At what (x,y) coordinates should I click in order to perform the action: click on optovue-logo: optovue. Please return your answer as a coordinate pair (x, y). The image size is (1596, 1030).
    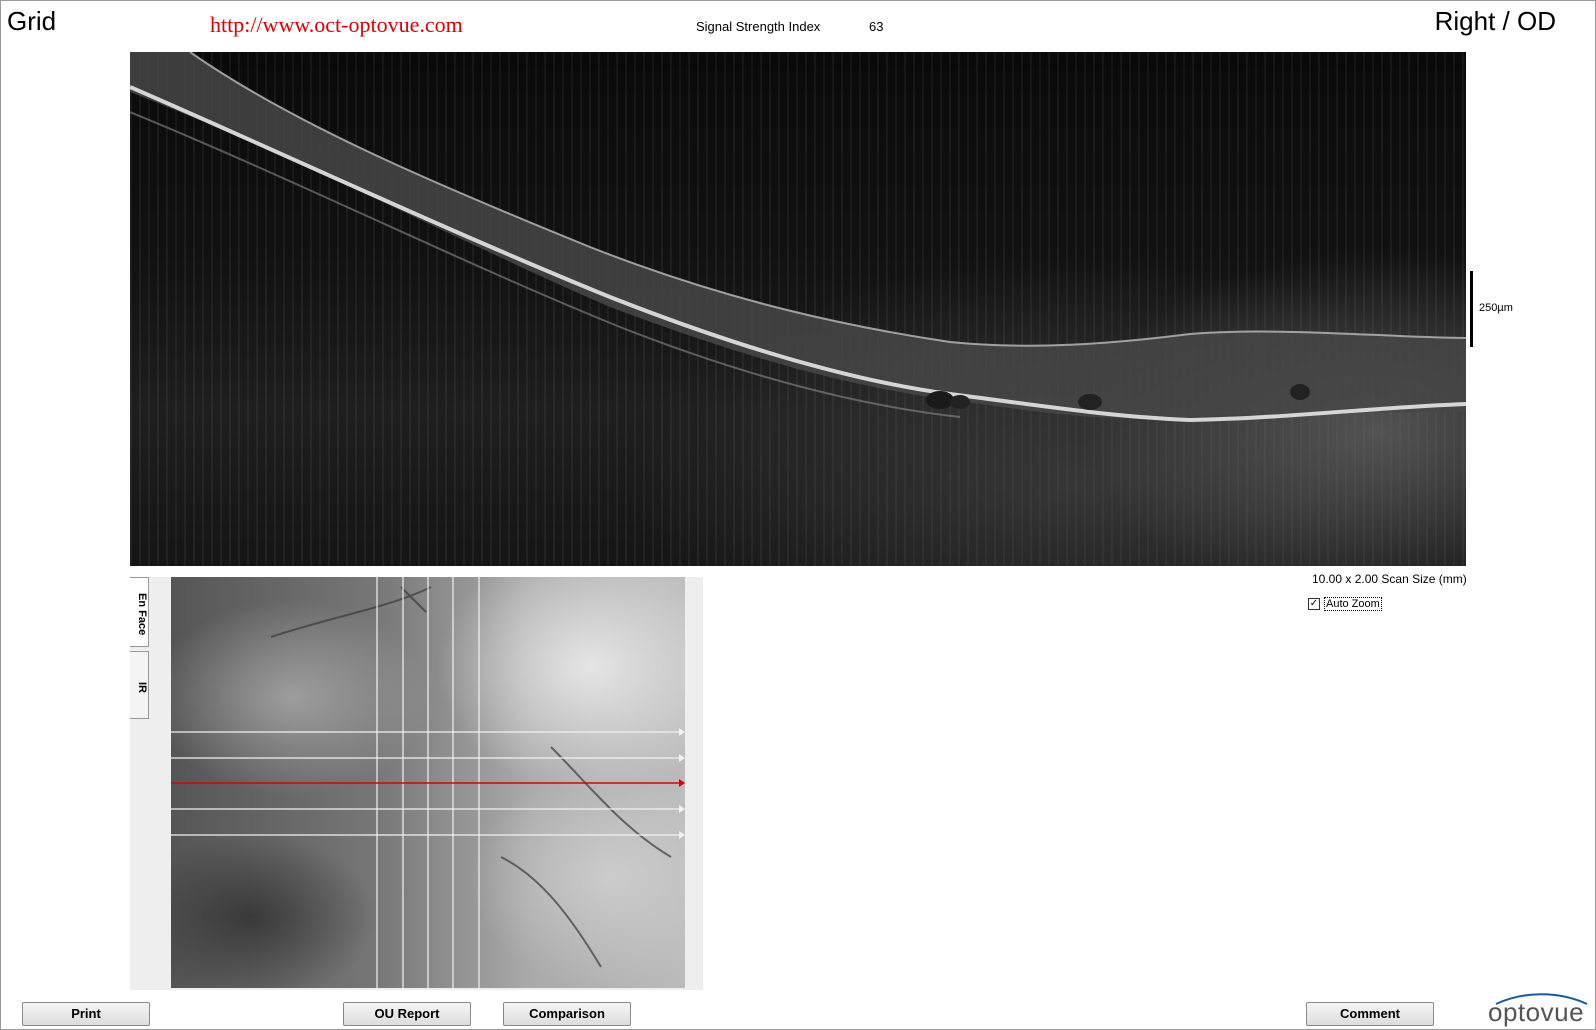
    Looking at the image, I should click on (1536, 1012).